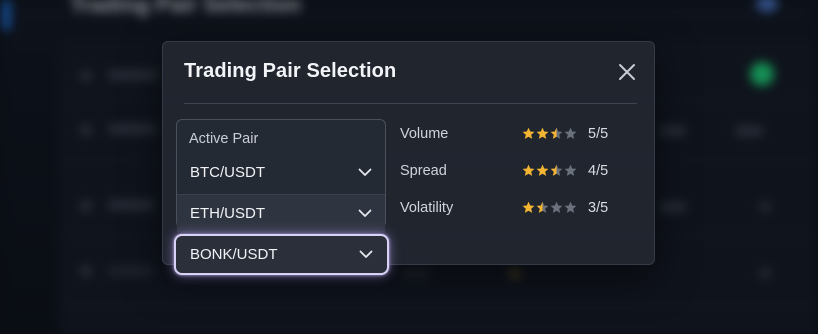 Image resolution: width=818 pixels, height=334 pixels. Describe the element at coordinates (227, 172) in the screenshot. I see `pair-option-label: BTC/USDT` at that location.